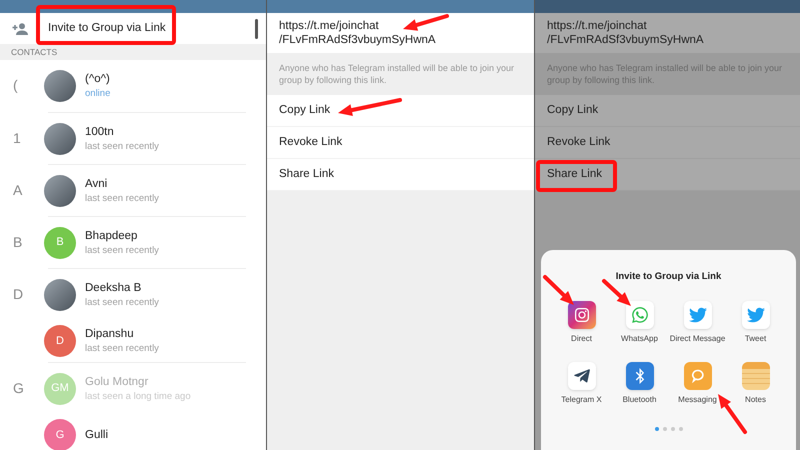 The height and width of the screenshot is (450, 800). What do you see at coordinates (698, 339) in the screenshot?
I see `app-label: Direct Message` at bounding box center [698, 339].